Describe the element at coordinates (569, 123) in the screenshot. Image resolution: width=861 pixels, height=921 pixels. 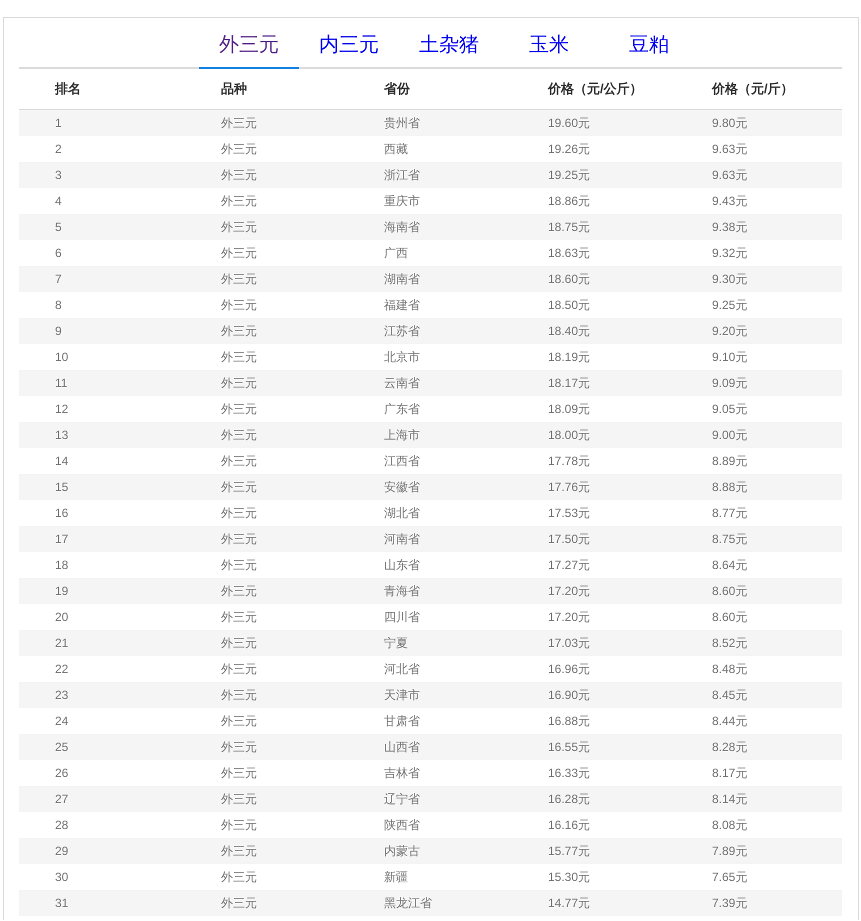
I see `table-cell: 19.60元` at that location.